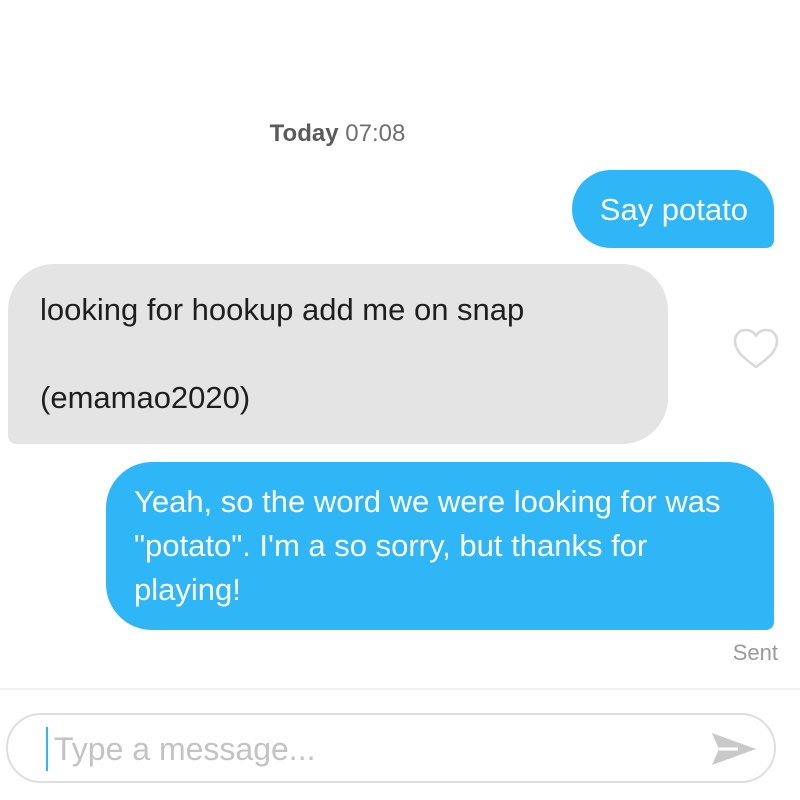 This screenshot has height=800, width=800. I want to click on timestamp-day: Today, so click(304, 133).